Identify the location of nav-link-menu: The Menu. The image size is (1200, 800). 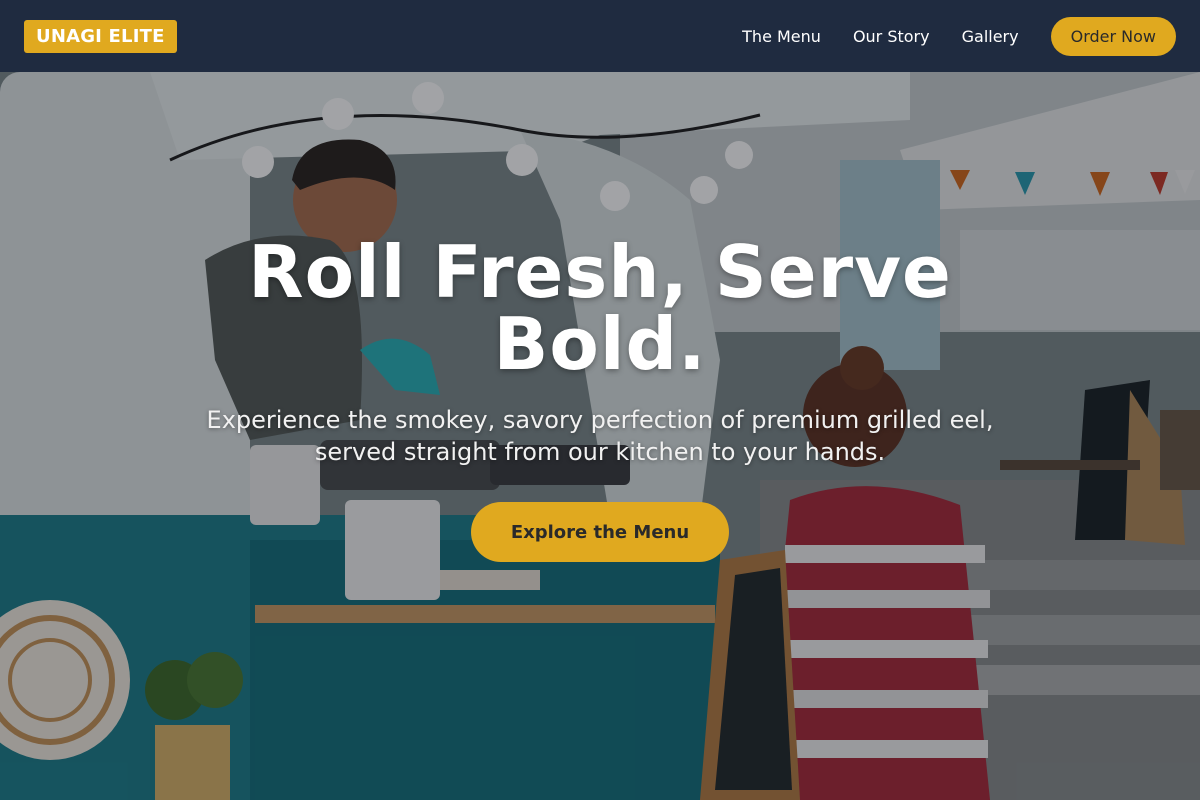
(781, 36).